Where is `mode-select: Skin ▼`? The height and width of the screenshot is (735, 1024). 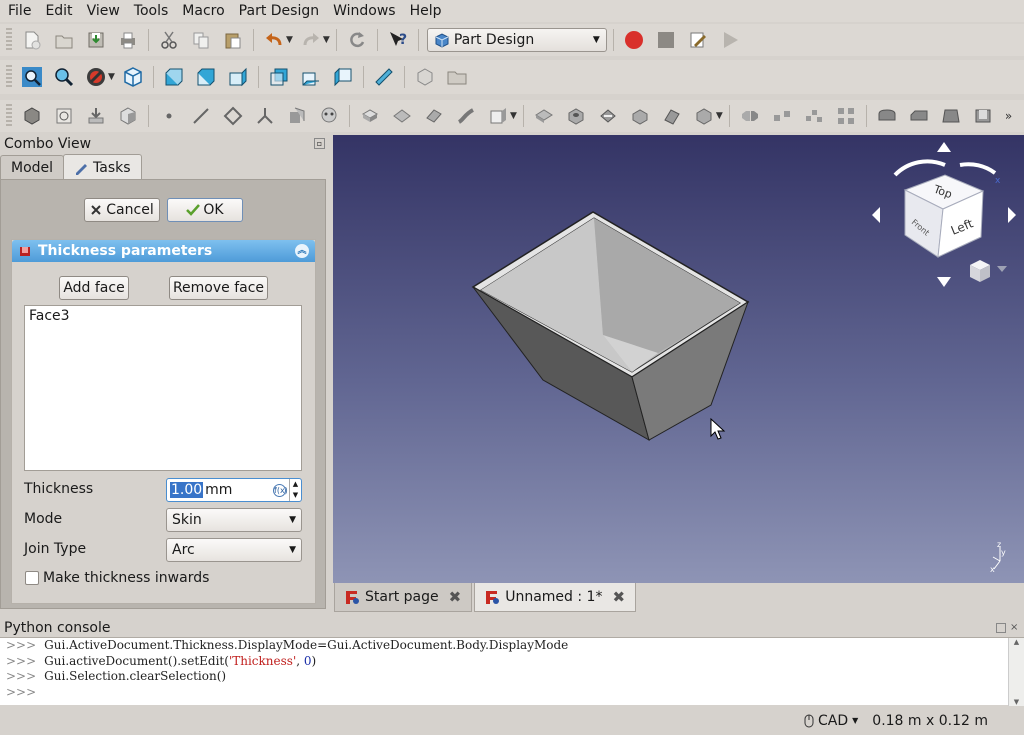 mode-select: Skin ▼ is located at coordinates (234, 520).